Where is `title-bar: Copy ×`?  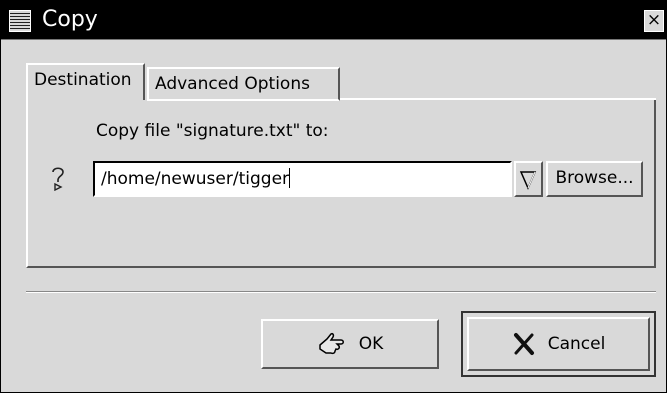 title-bar: Copy × is located at coordinates (333, 20).